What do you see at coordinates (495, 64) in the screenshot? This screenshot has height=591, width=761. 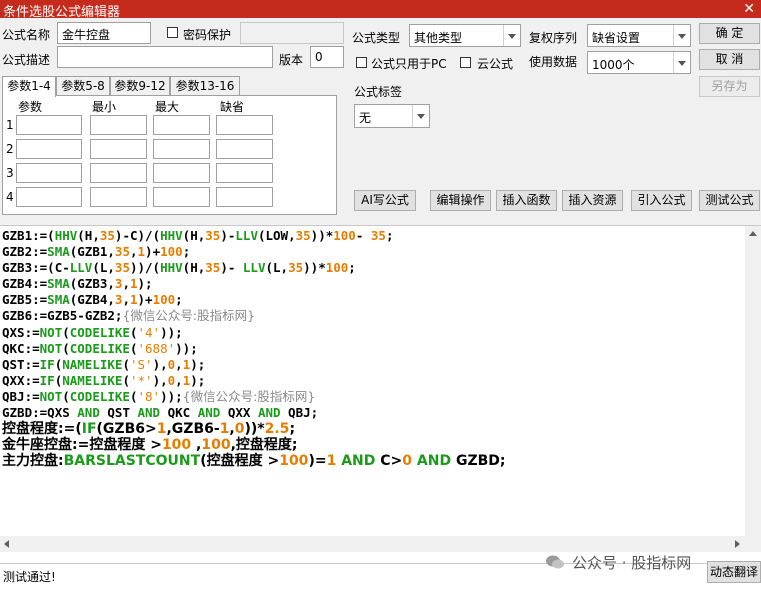 I see `cloud-label: 云公式` at bounding box center [495, 64].